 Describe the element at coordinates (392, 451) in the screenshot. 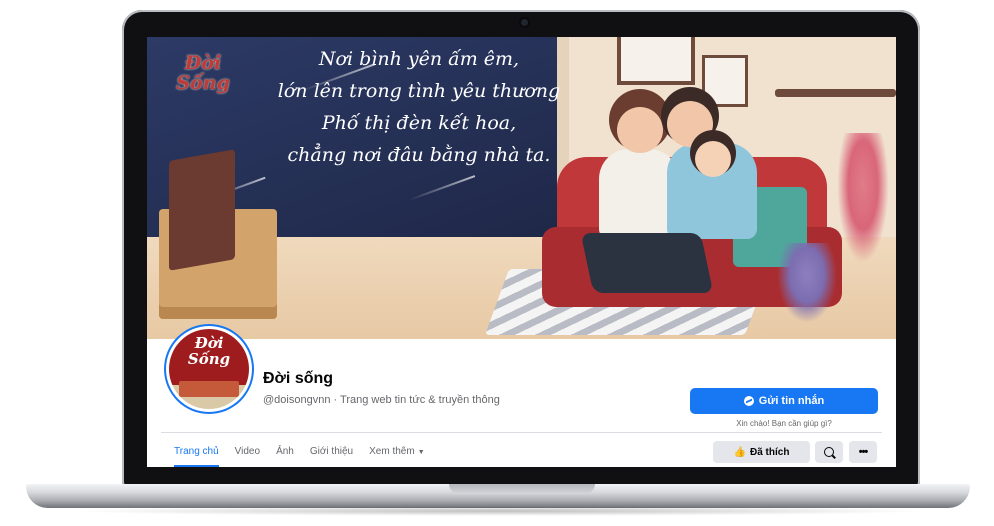

I see `tab-more-label: Xem thêm` at that location.